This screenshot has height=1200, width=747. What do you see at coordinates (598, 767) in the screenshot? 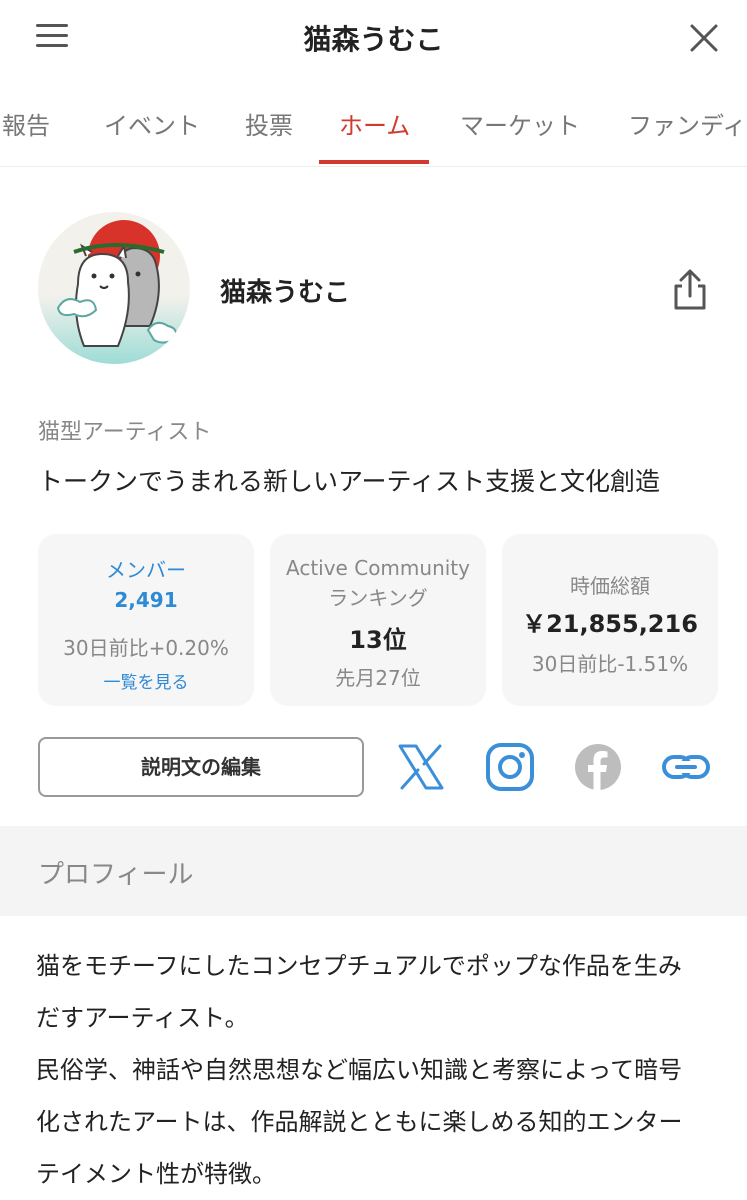
I see `facebook-icon` at bounding box center [598, 767].